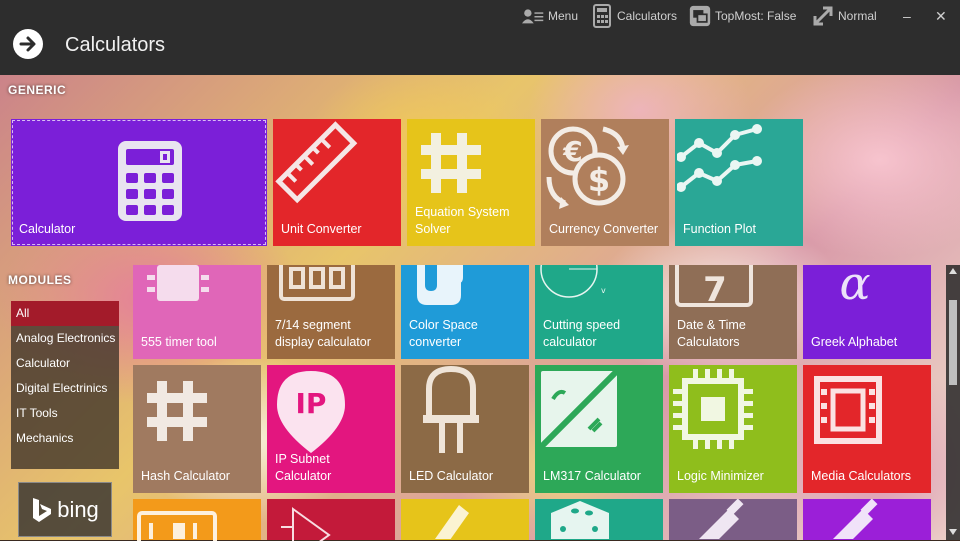  What do you see at coordinates (177, 526) in the screenshot?
I see `binary-display-icon` at bounding box center [177, 526].